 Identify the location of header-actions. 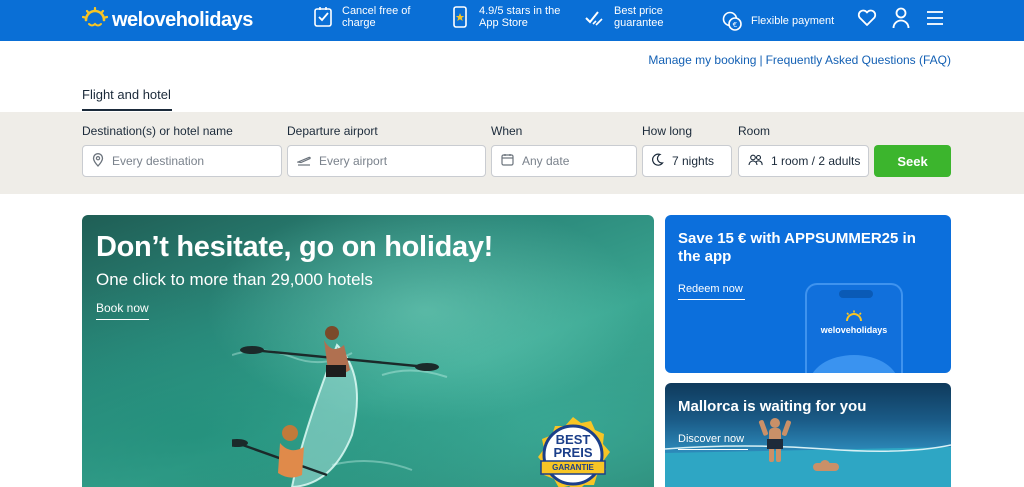
(901, 18).